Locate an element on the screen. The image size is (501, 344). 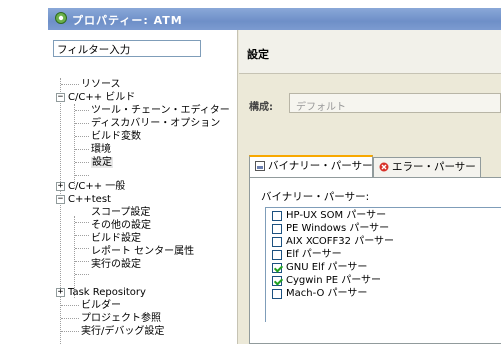
tree-item-discovery-options: ディスカバリー・オプション is located at coordinates (155, 123).